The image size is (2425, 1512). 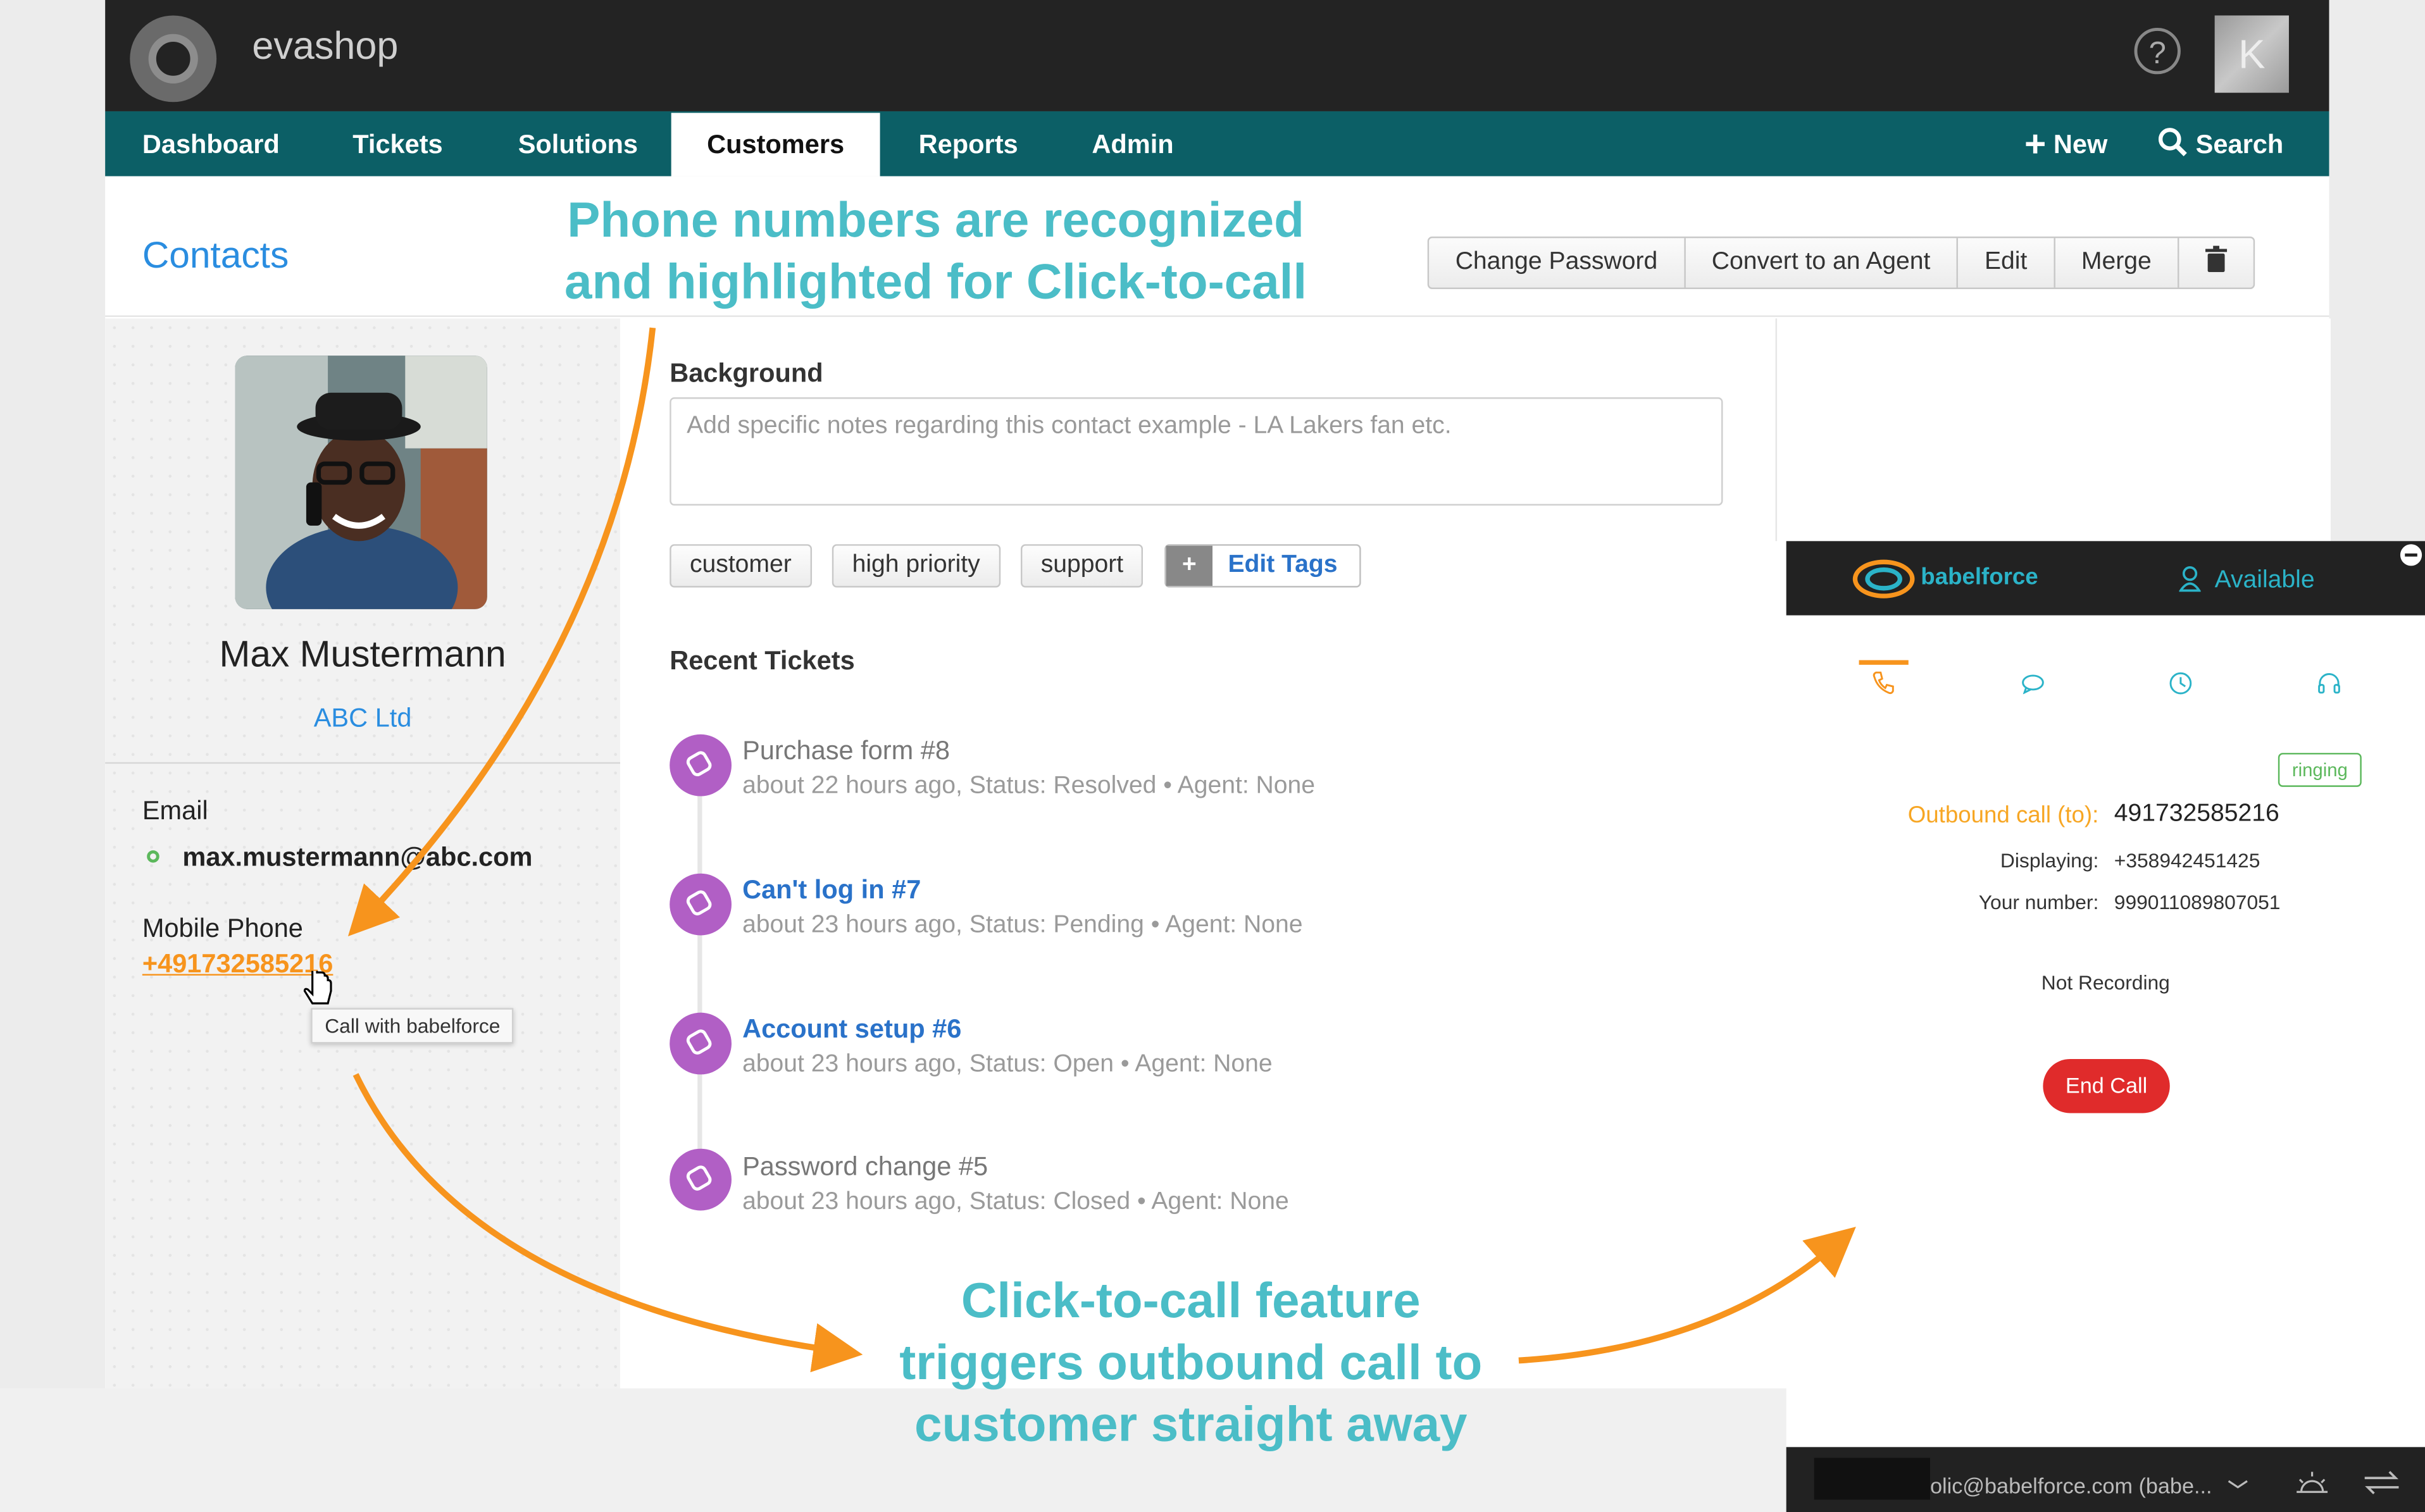 What do you see at coordinates (501, 632) in the screenshot?
I see `arrow-to-phone` at bounding box center [501, 632].